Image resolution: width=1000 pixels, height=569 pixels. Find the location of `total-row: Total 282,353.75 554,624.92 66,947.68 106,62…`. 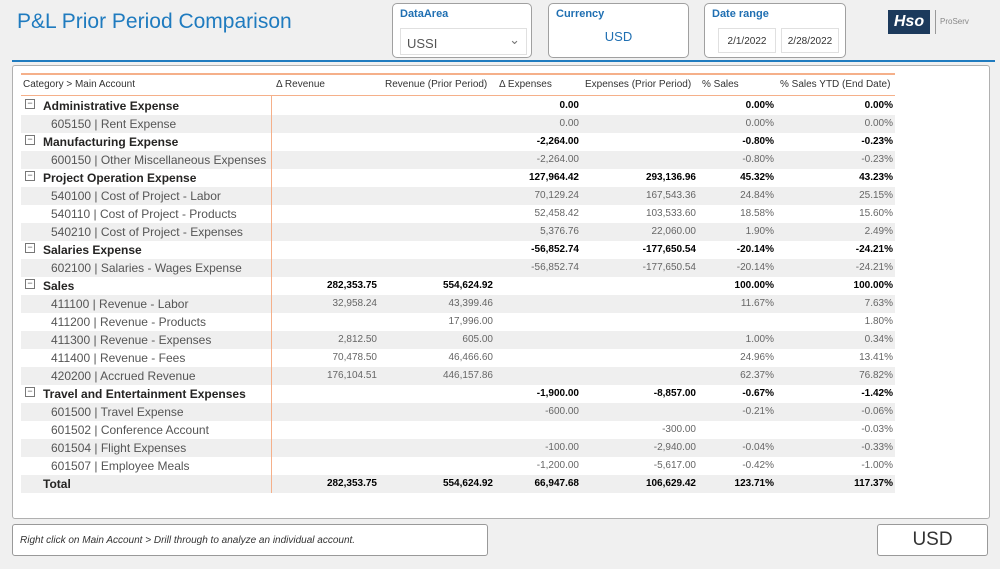

total-row: Total 282,353.75 554,624.92 66,947.68 106,62… is located at coordinates (458, 484).